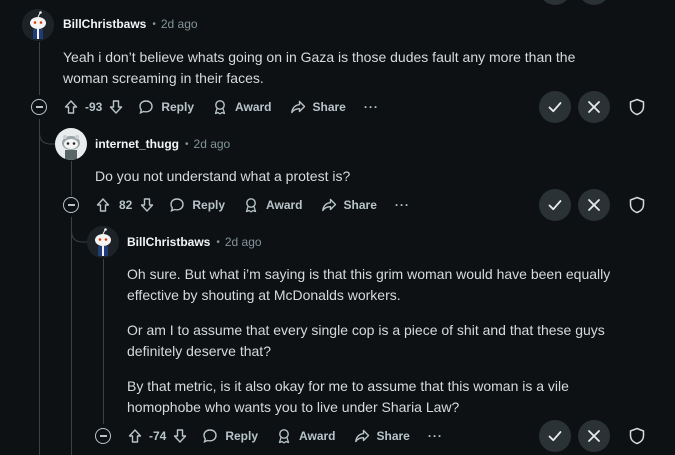  Describe the element at coordinates (137, 144) in the screenshot. I see `author-name: internet_thugg` at that location.